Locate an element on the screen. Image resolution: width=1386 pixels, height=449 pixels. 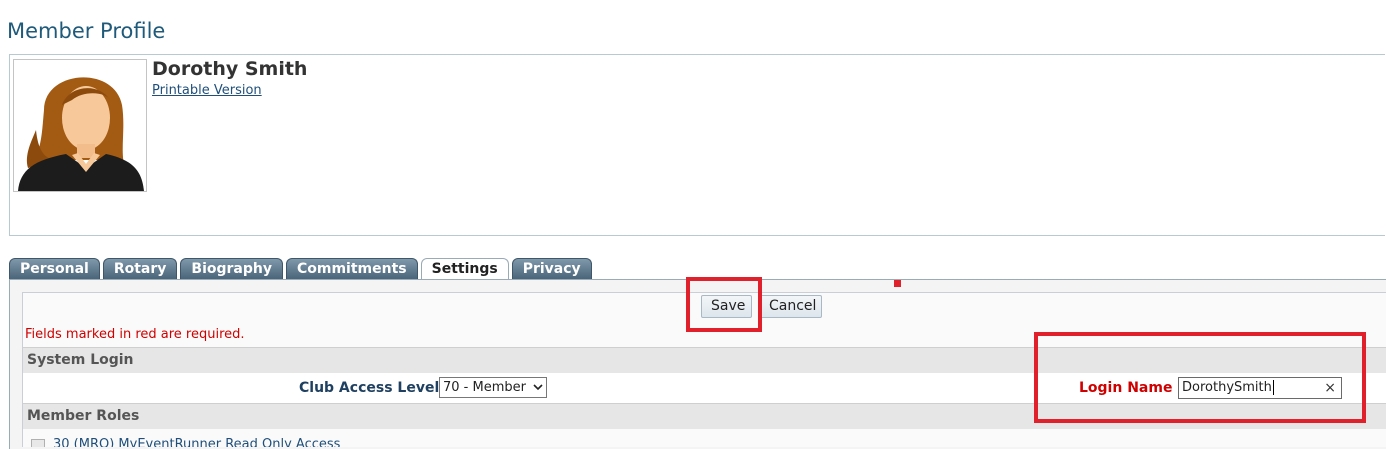
club-access-level-label: Club Access Level is located at coordinates (369, 388).